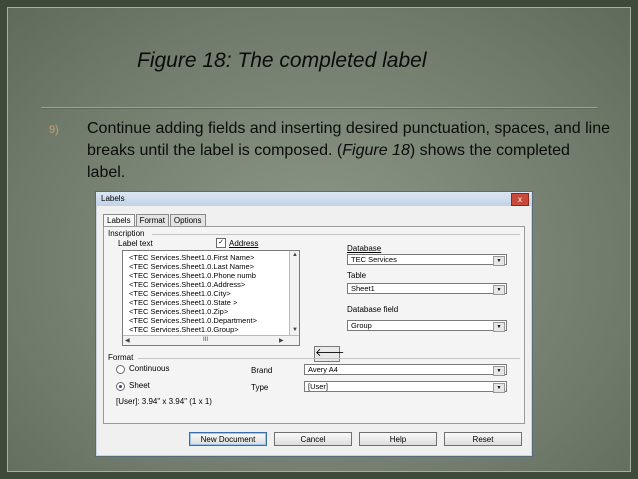 This screenshot has width=638, height=479. Describe the element at coordinates (187, 284) in the screenshot. I see `label-line: <TEC Services.Sheet1.0.Address>` at that location.